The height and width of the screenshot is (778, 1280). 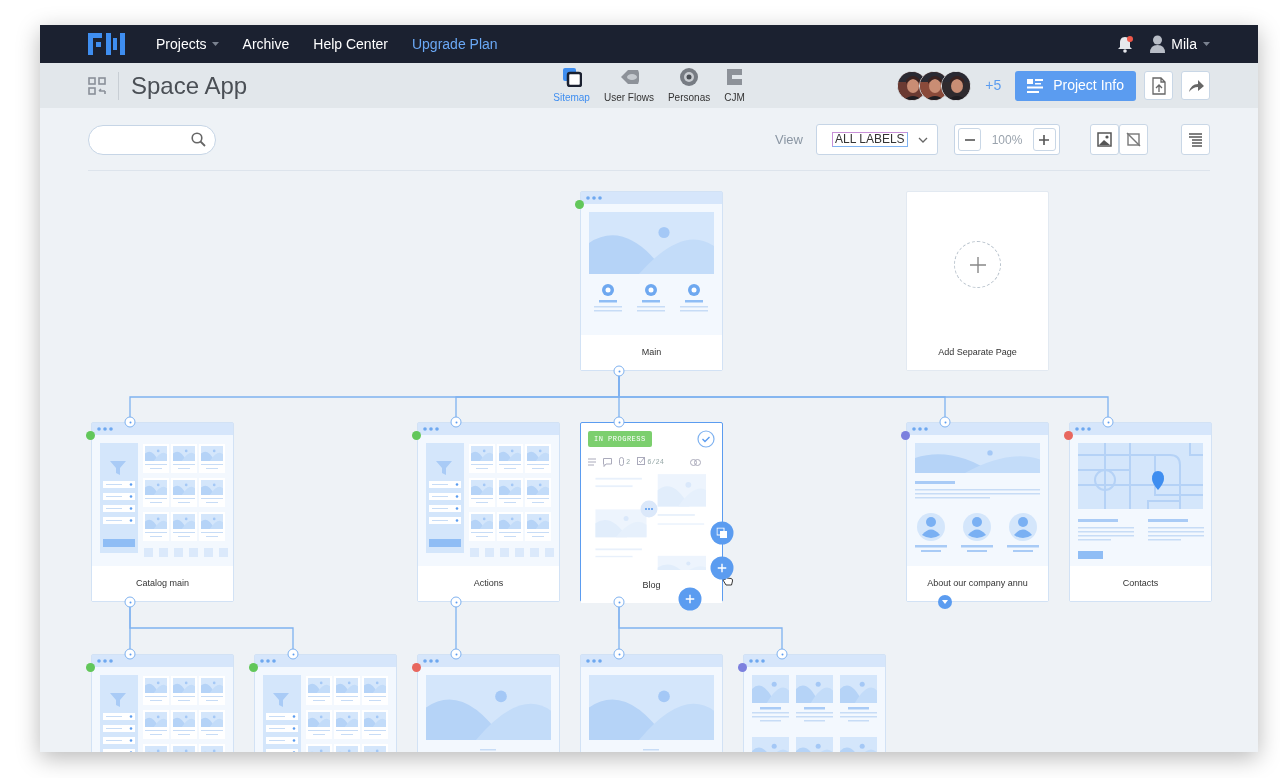 What do you see at coordinates (922, 139) in the screenshot?
I see `chevron-icon` at bounding box center [922, 139].